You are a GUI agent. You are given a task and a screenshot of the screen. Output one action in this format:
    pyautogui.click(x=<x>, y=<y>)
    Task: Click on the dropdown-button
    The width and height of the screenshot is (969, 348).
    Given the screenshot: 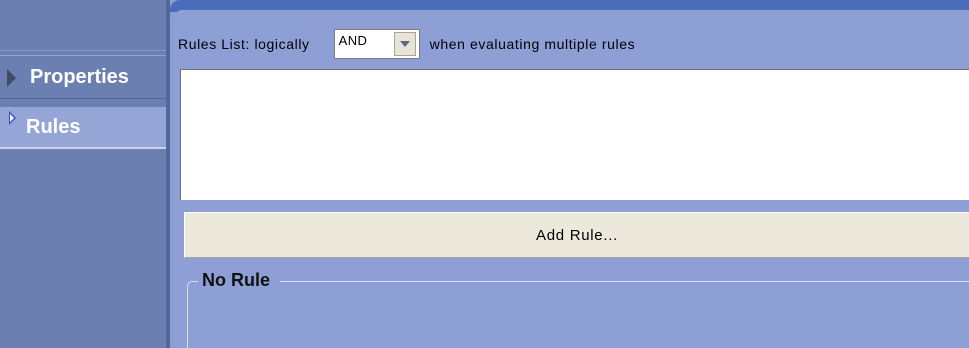 What is the action you would take?
    pyautogui.click(x=404, y=44)
    